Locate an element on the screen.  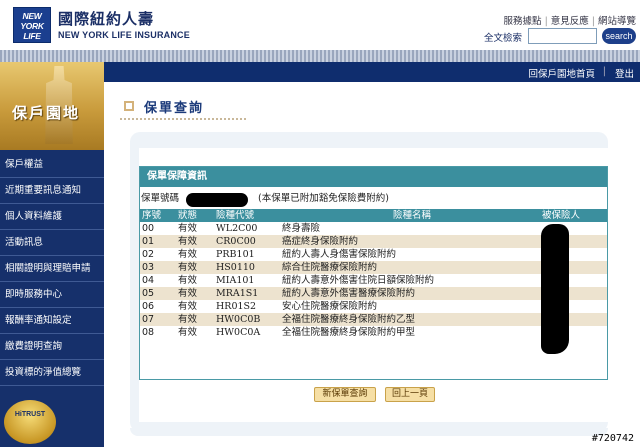
waiver-note: (本保單已附加豁免保險費附約) is located at coordinates (323, 198).